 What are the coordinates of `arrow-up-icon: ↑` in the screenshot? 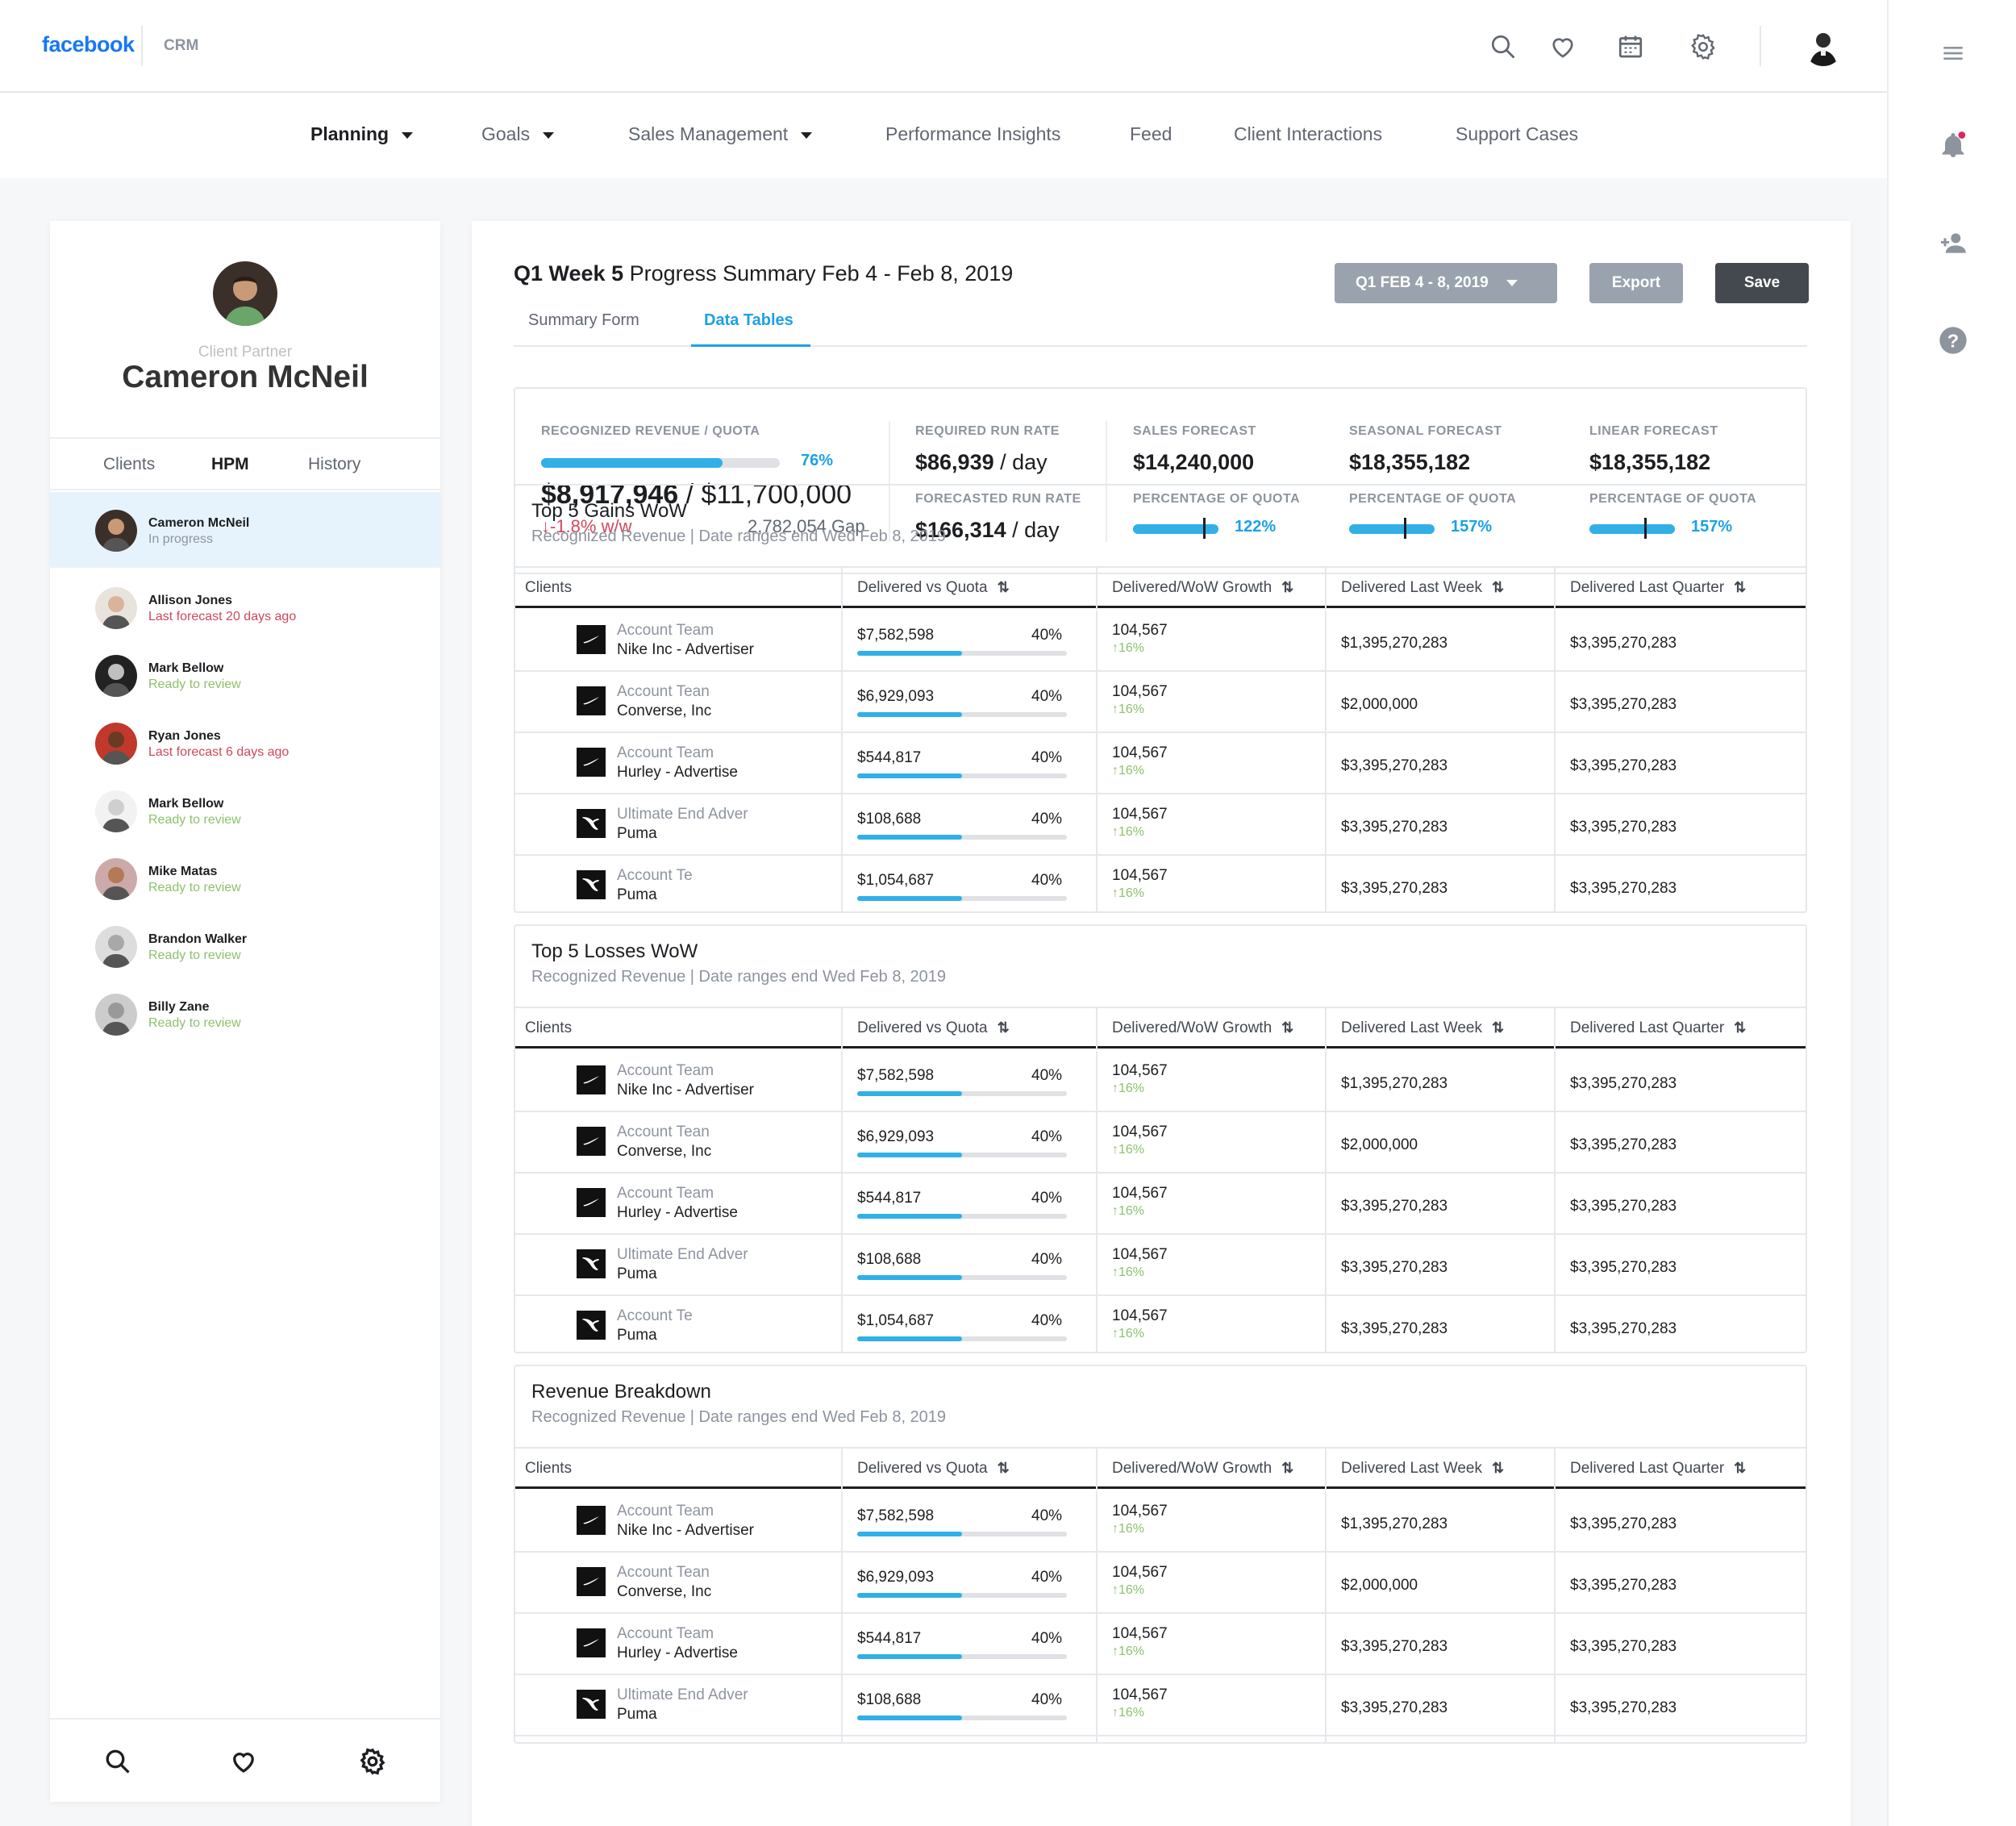 It's located at (1115, 1651).